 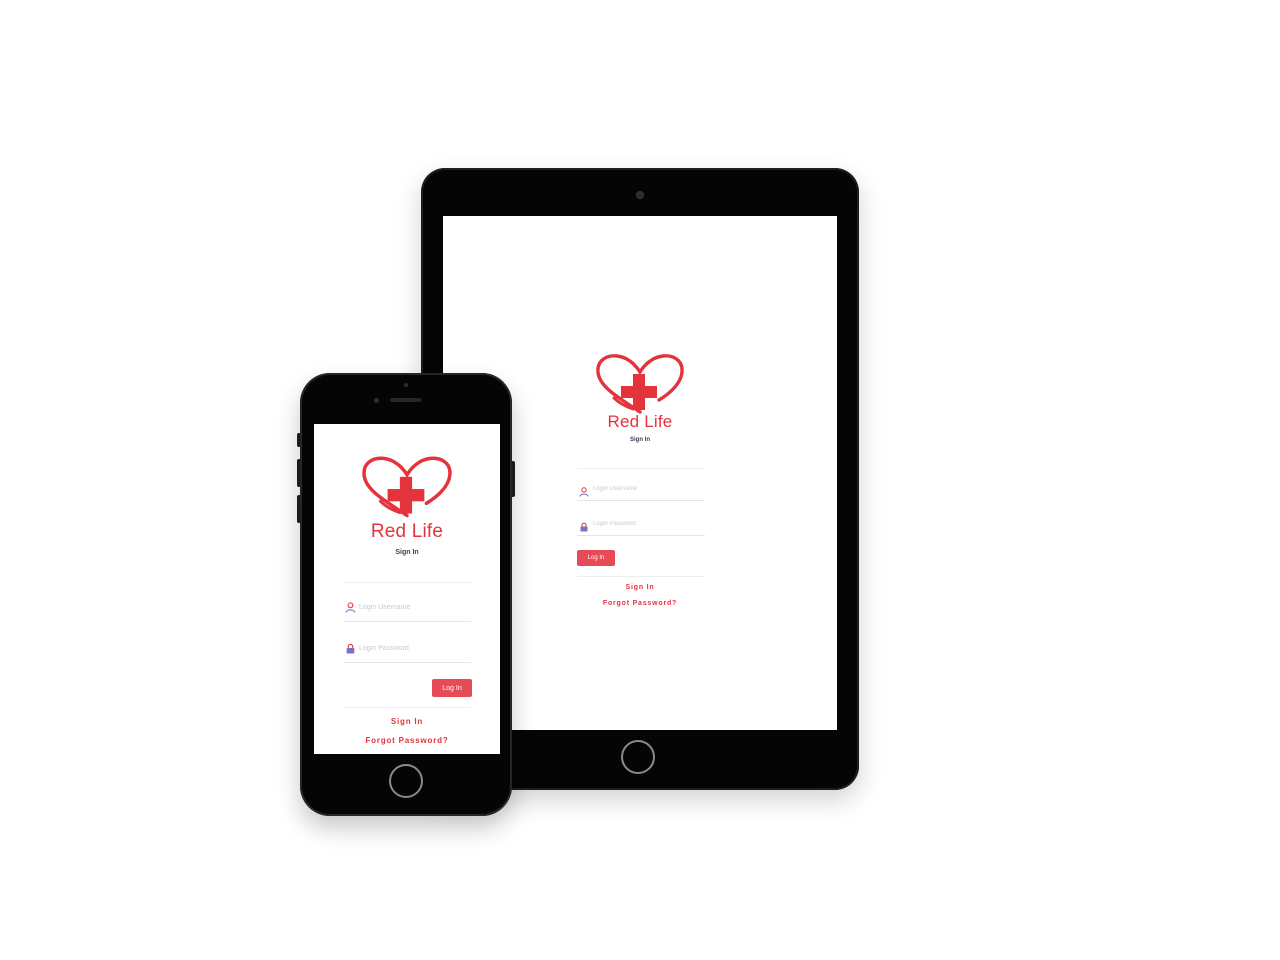 What do you see at coordinates (406, 385) in the screenshot?
I see `phone-sensor` at bounding box center [406, 385].